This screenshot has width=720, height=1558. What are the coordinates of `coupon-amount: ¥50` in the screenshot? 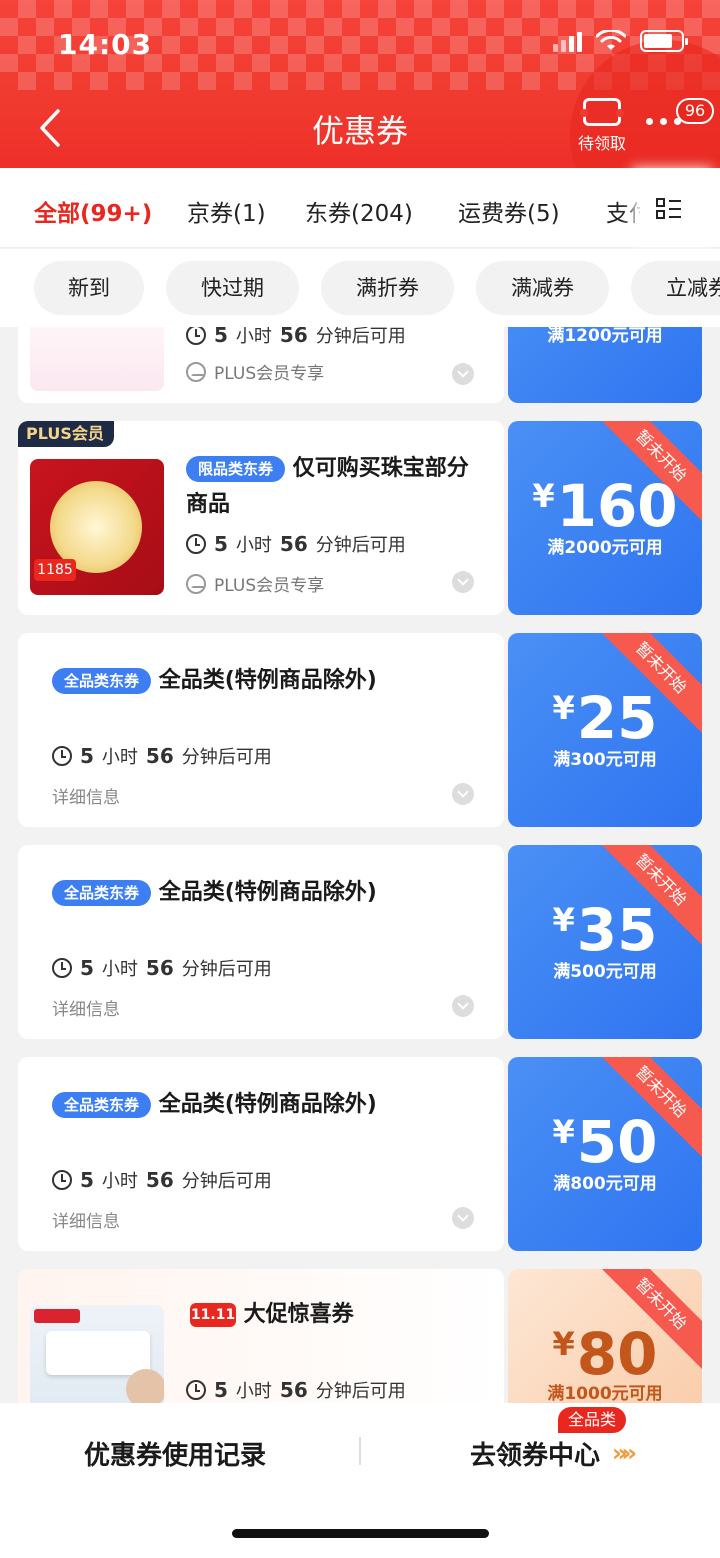 It's located at (605, 1142).